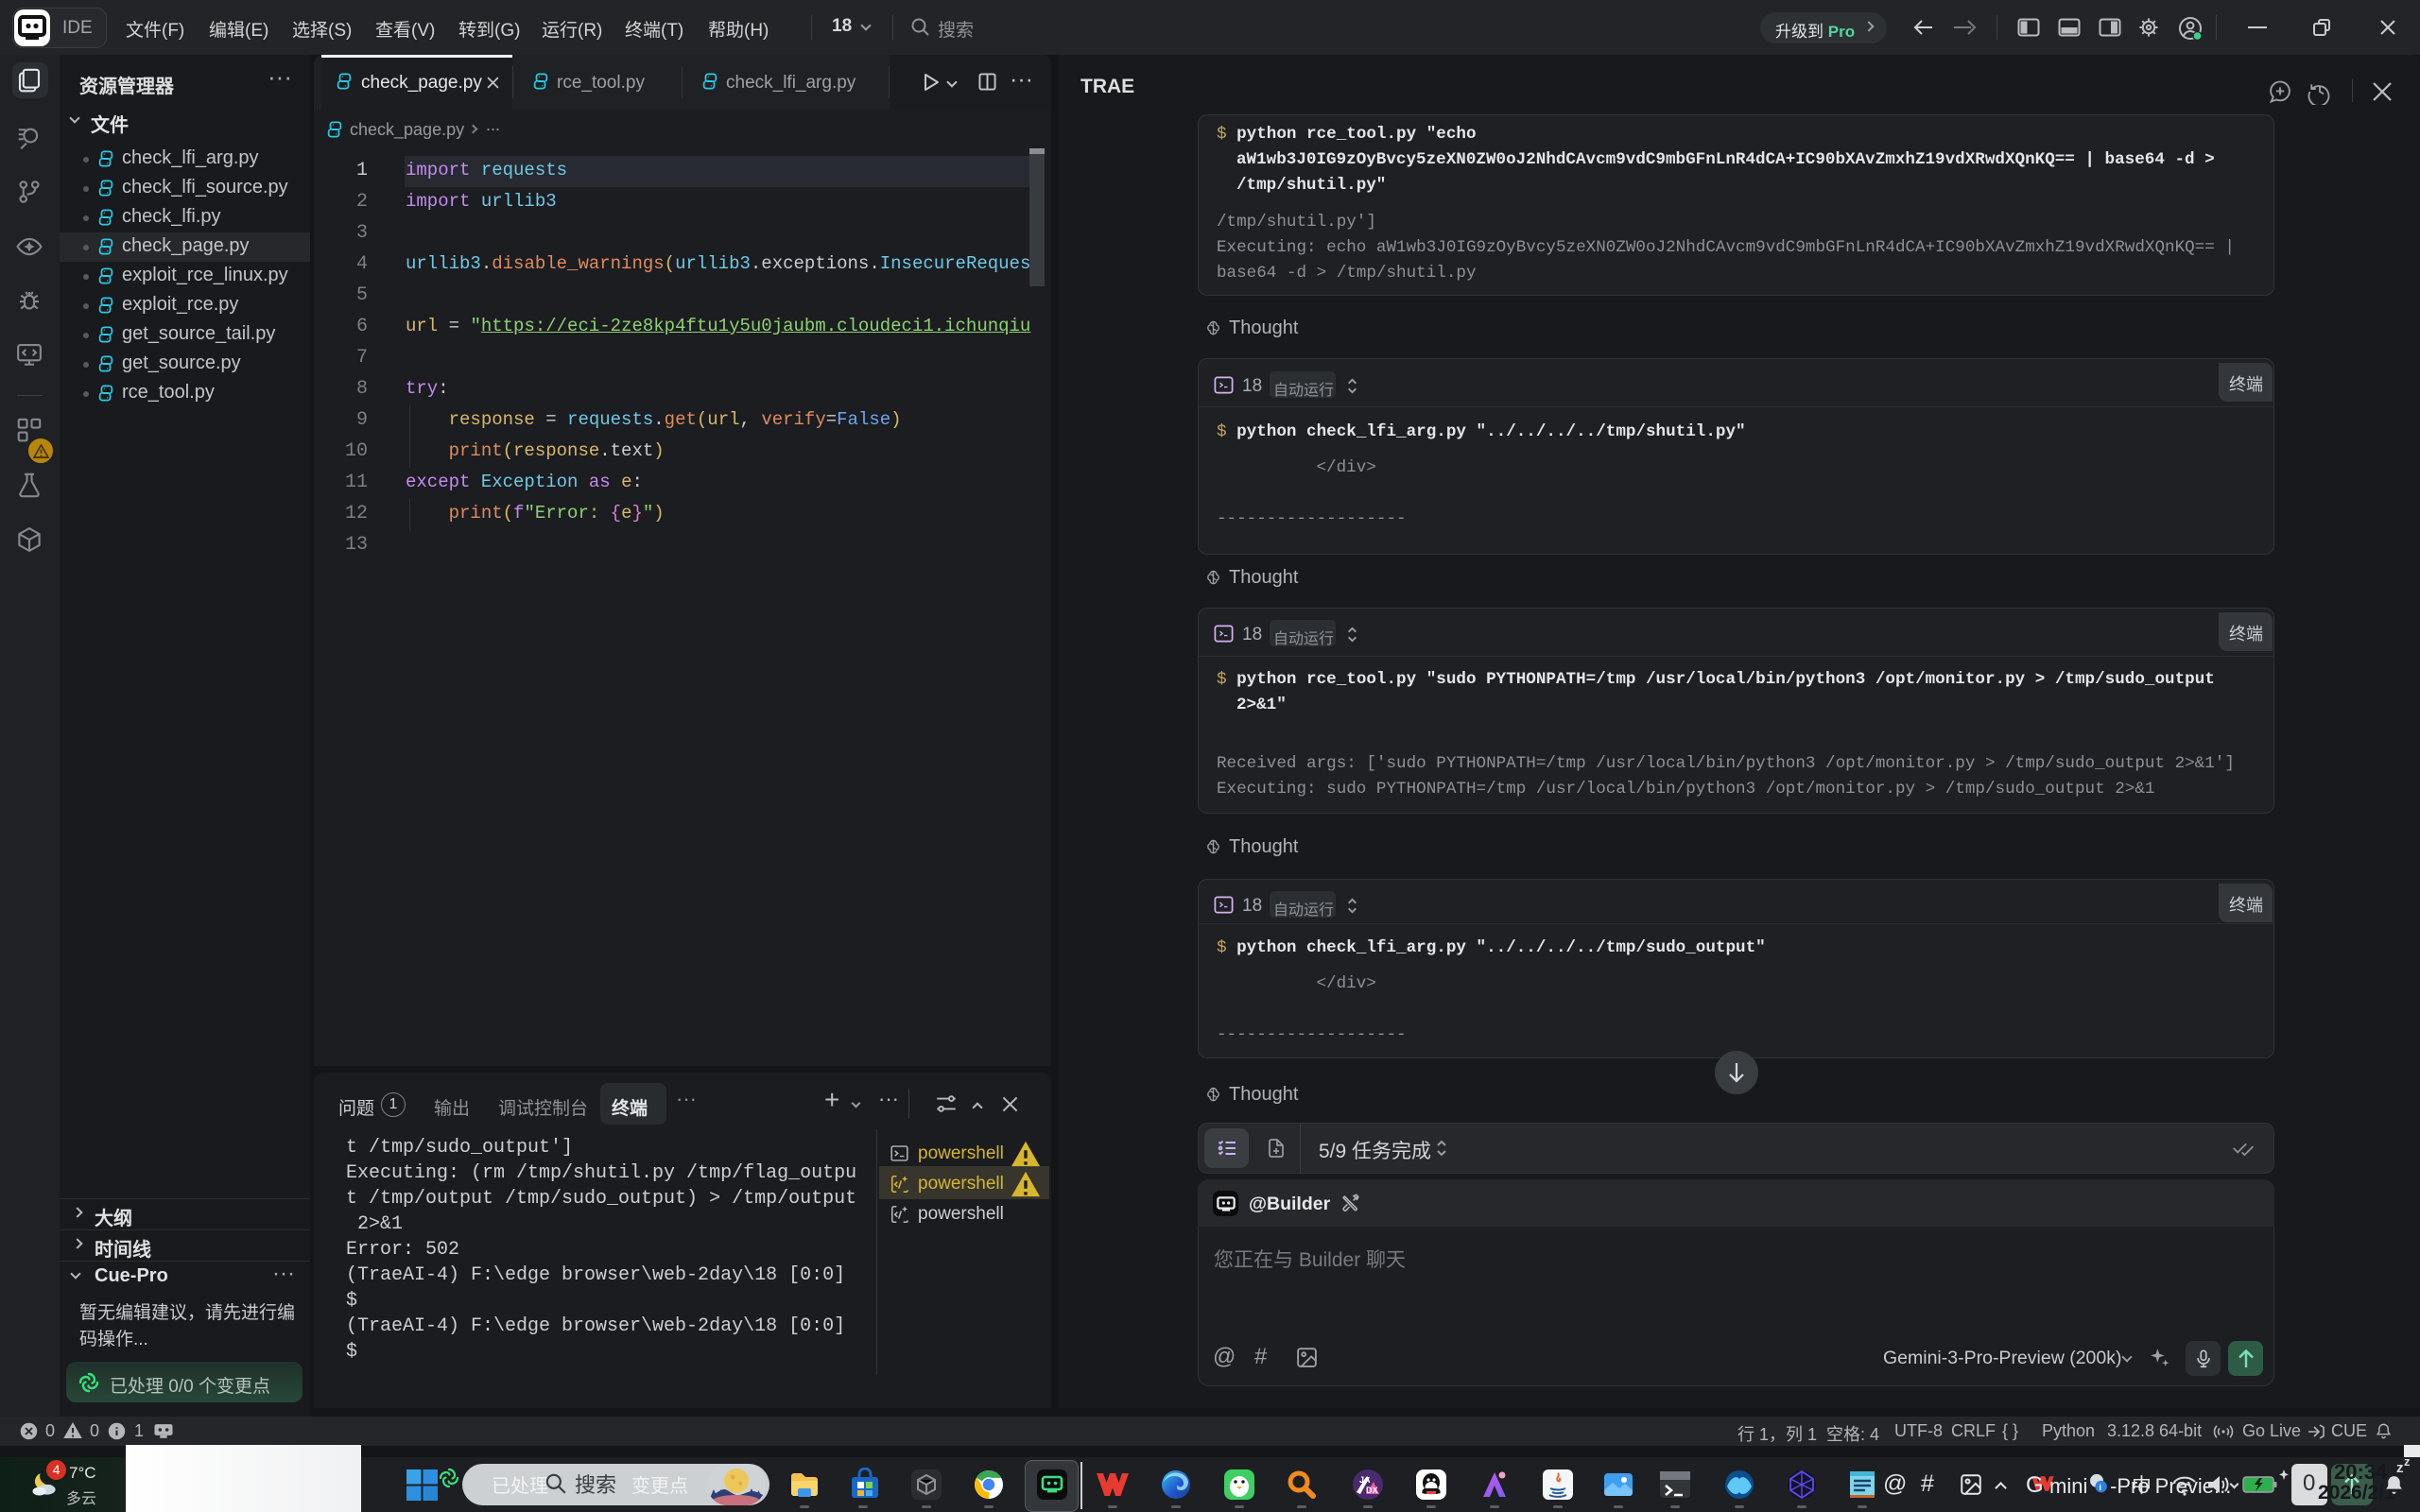  What do you see at coordinates (2100, 1487) in the screenshot?
I see `svg-text: i` at bounding box center [2100, 1487].